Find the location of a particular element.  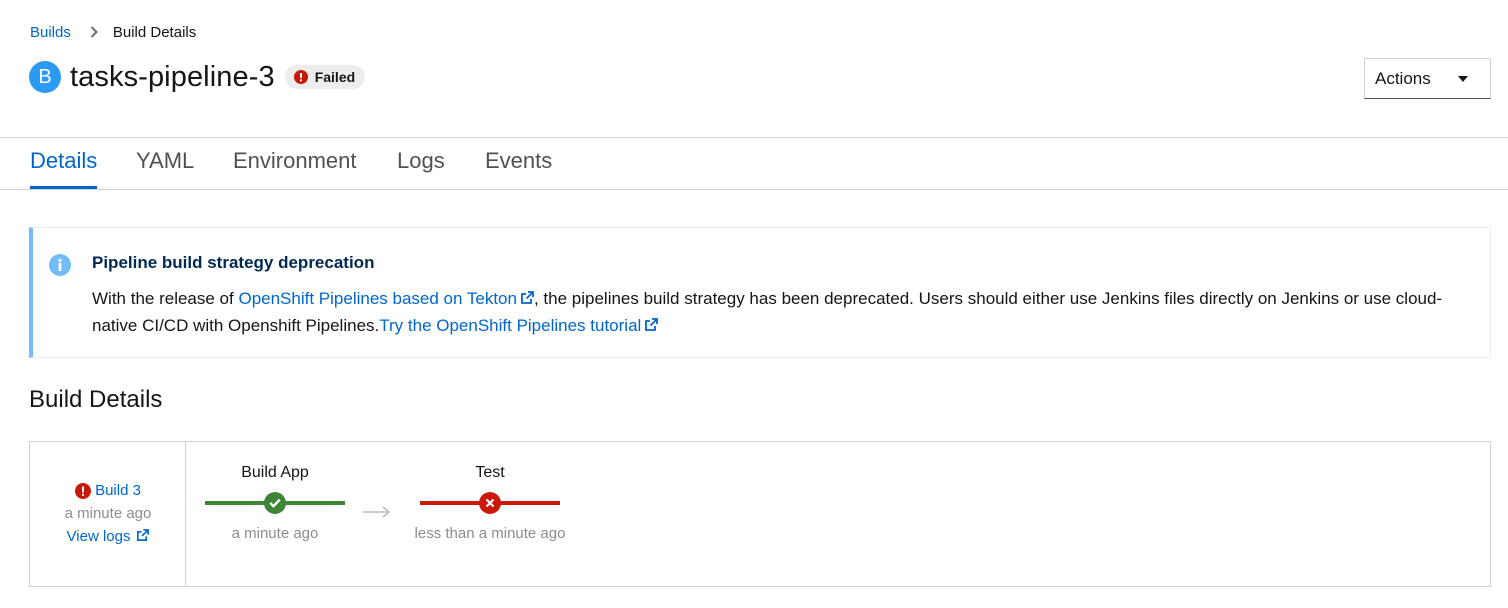

tab-yaml: YAML is located at coordinates (165, 168).